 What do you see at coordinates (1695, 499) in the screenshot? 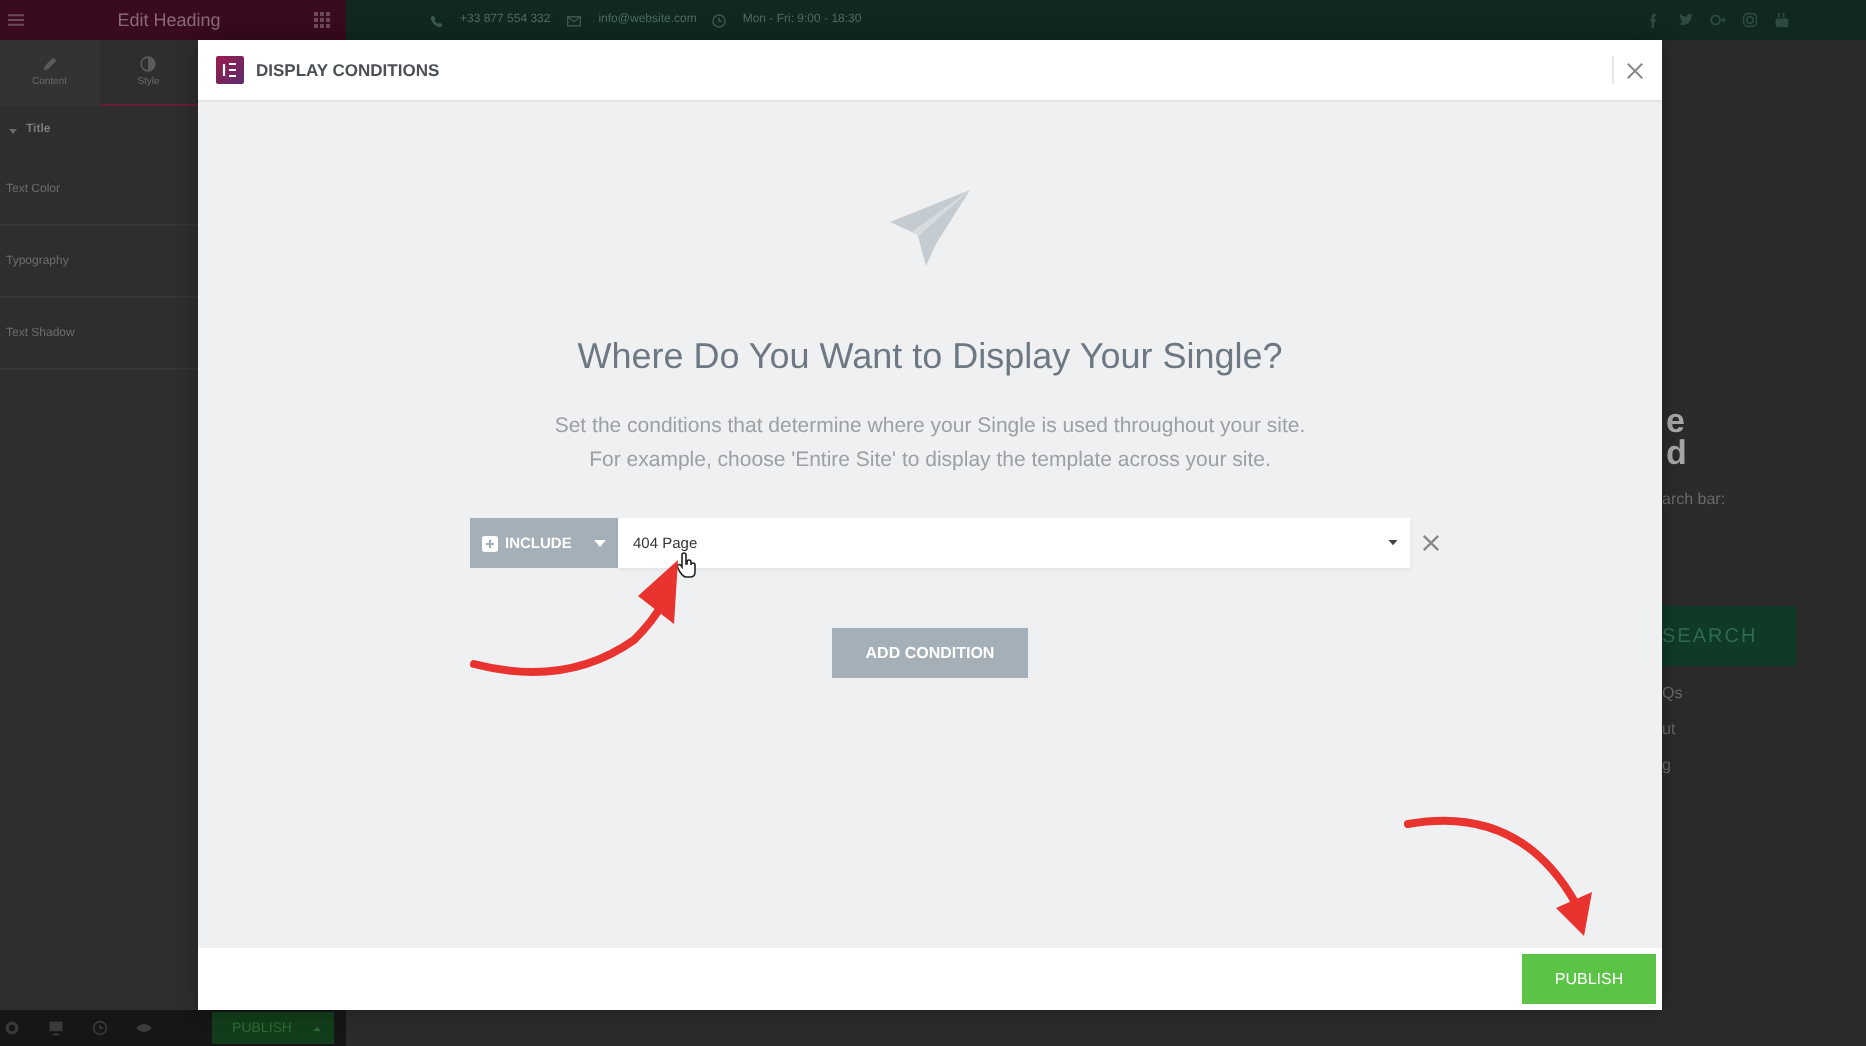
I see `page-text-fragment: arch bar:` at bounding box center [1695, 499].